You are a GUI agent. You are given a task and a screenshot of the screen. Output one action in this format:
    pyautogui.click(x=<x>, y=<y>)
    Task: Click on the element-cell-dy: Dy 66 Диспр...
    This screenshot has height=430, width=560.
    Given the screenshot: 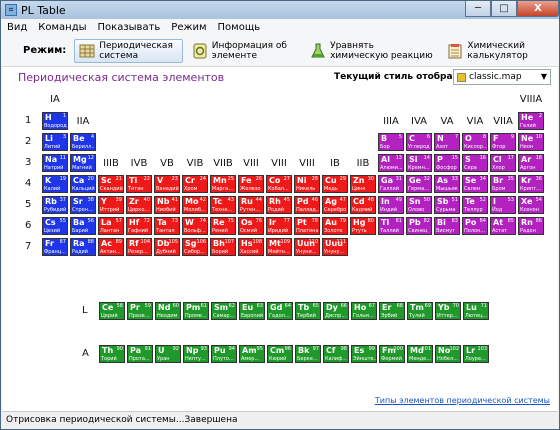 What is the action you would take?
    pyautogui.click(x=336, y=311)
    